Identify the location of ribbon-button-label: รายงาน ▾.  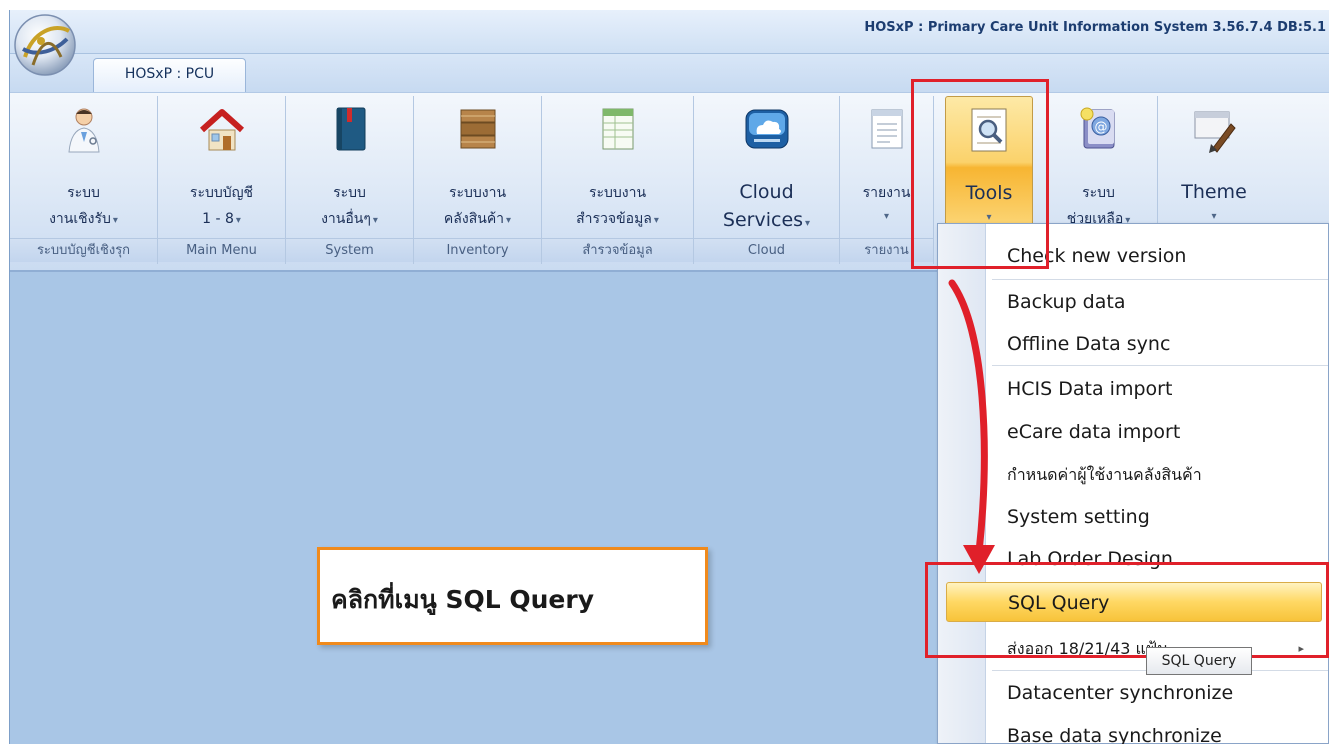
(886, 203).